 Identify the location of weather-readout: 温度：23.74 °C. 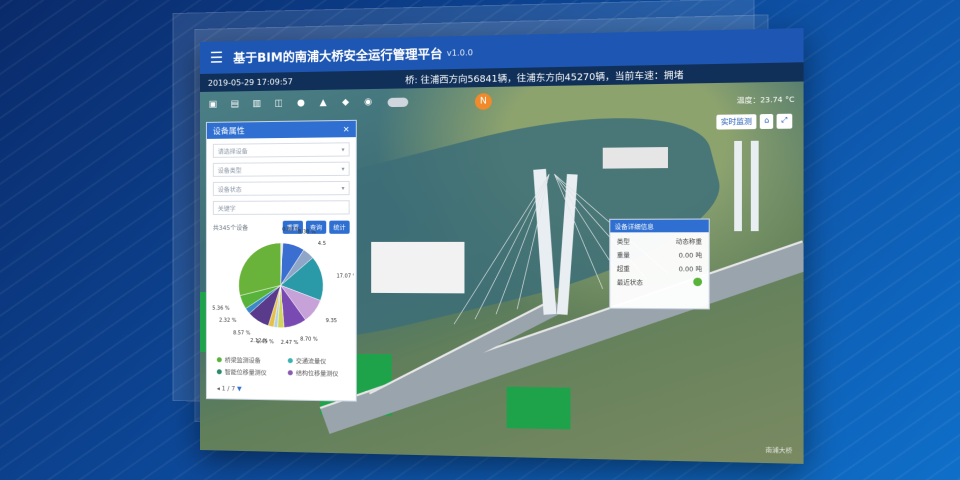
(765, 100).